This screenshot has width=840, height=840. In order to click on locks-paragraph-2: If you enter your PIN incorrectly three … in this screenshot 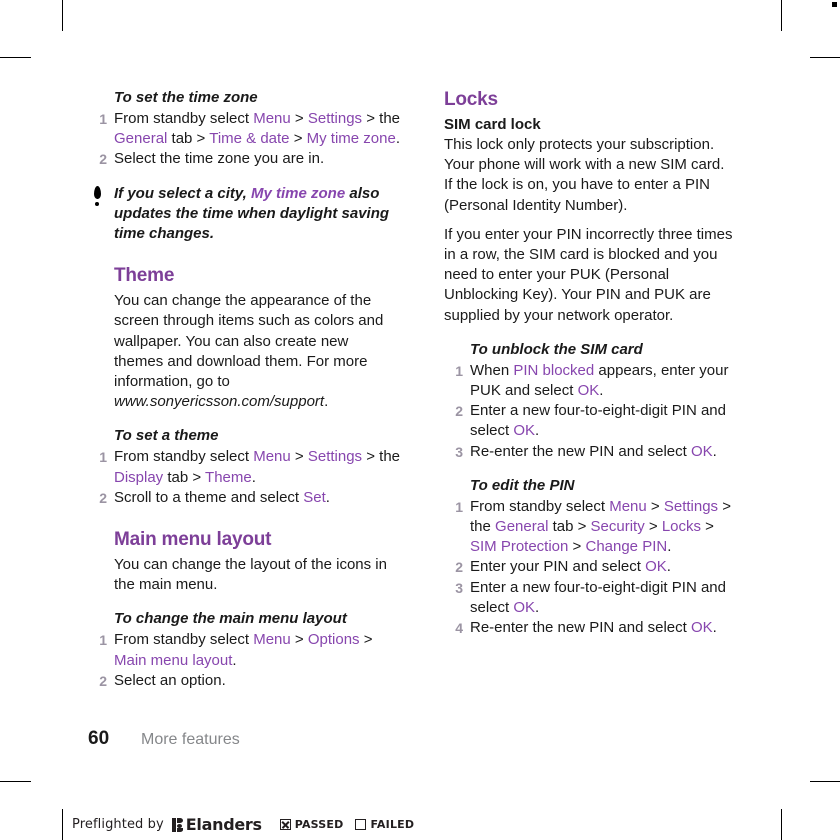, I will do `click(588, 274)`.